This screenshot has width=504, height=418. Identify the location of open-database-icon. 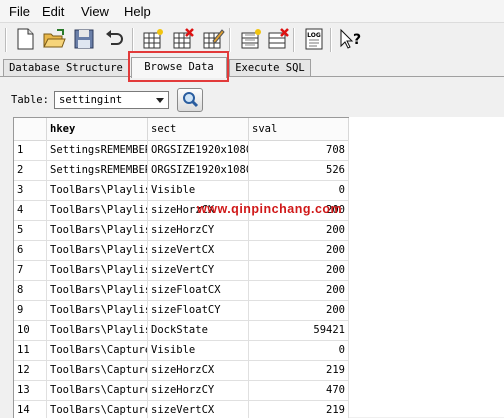
(54, 39).